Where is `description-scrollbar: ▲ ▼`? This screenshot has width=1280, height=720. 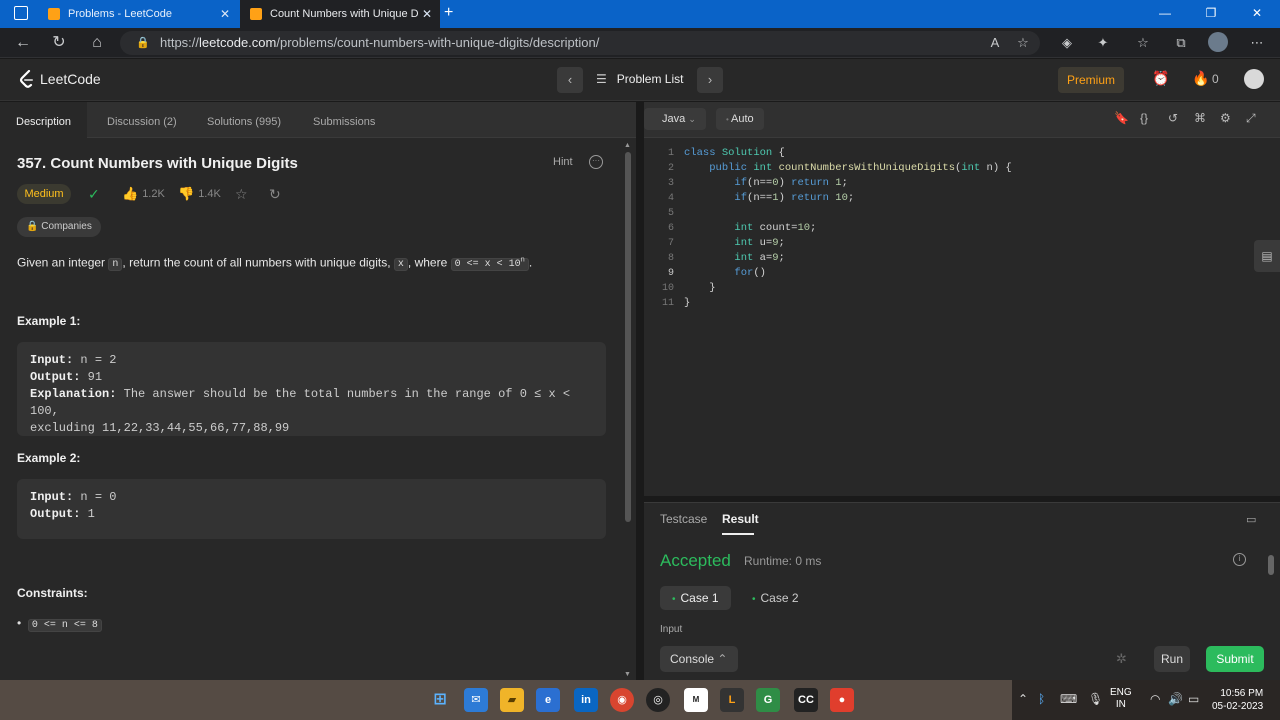
description-scrollbar: ▲ ▼ is located at coordinates (628, 410).